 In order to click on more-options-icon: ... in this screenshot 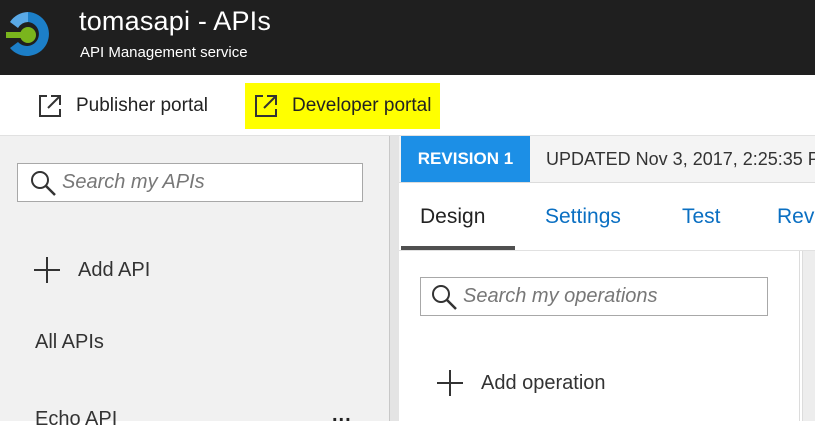, I will do `click(342, 415)`.